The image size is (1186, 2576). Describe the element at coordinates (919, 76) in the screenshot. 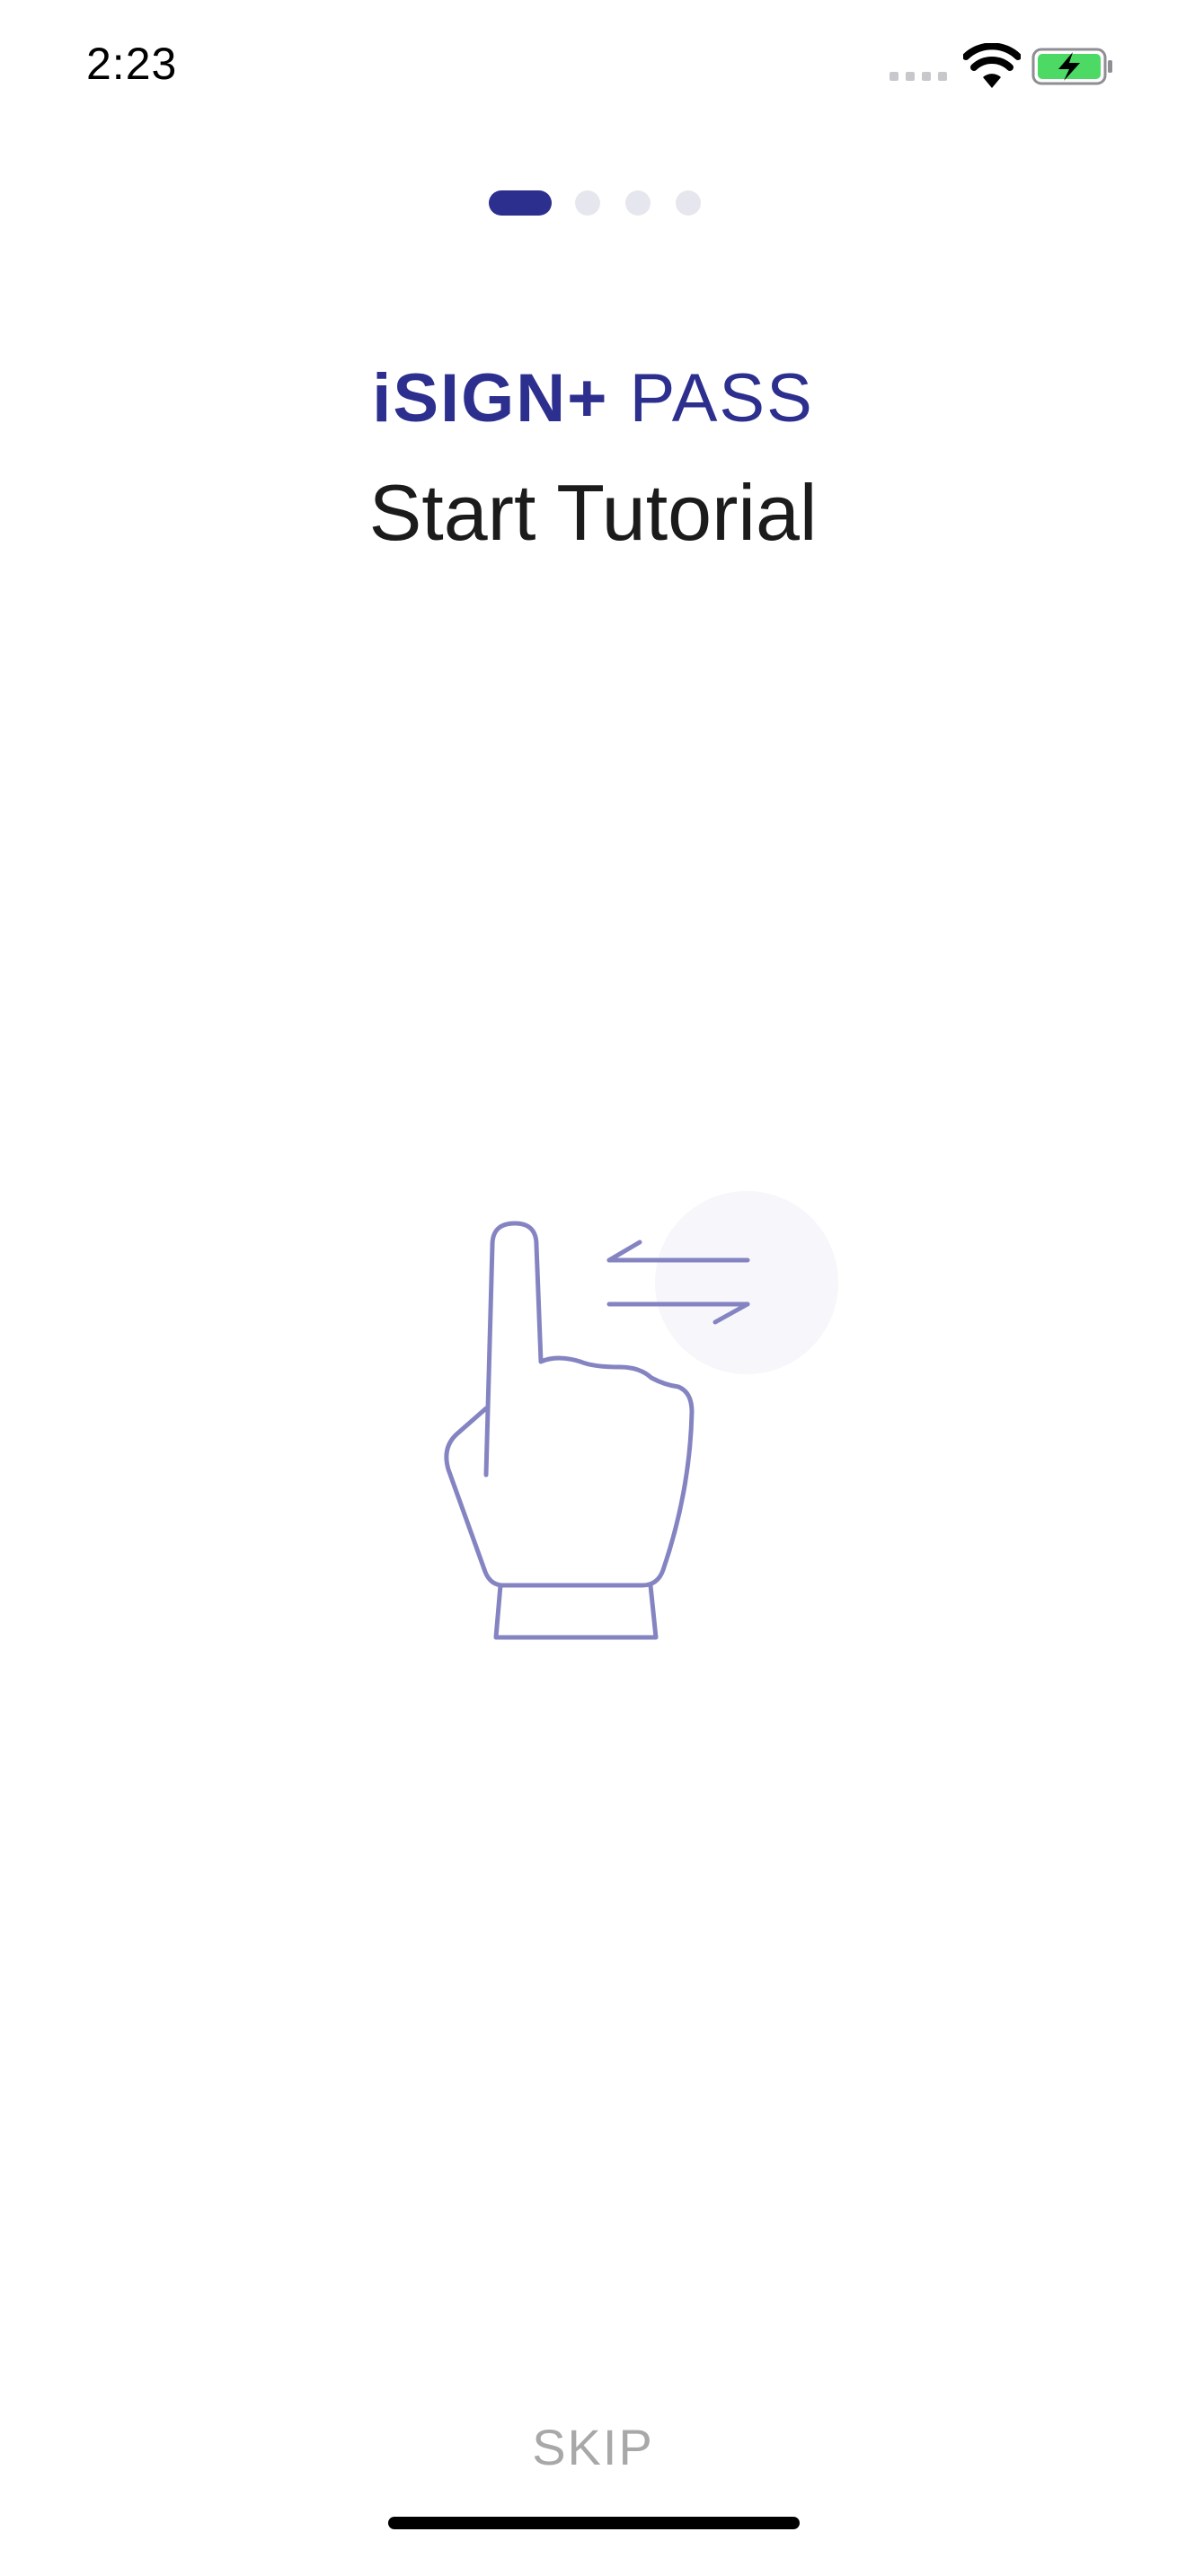

I see `cellular-signal-icon` at that location.